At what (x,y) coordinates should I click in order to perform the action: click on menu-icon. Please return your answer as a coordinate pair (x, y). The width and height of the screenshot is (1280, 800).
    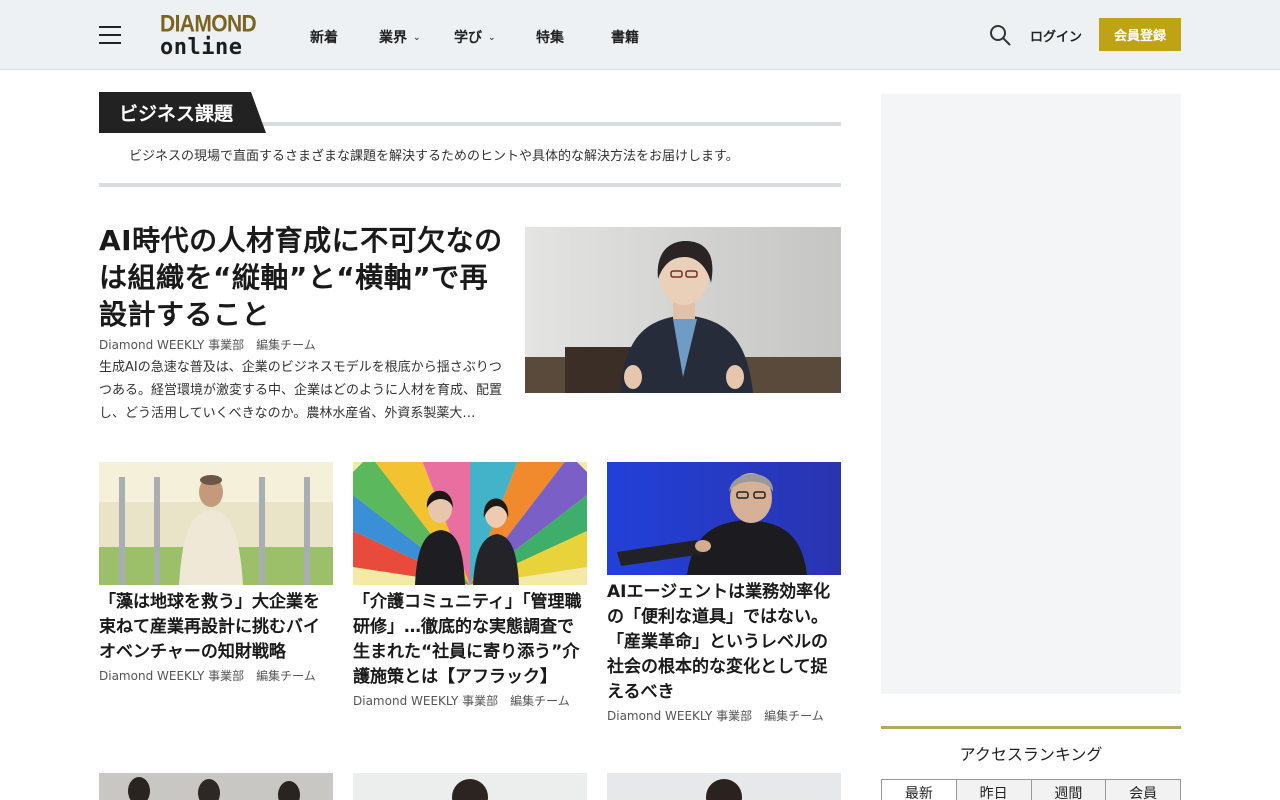
    Looking at the image, I should click on (110, 35).